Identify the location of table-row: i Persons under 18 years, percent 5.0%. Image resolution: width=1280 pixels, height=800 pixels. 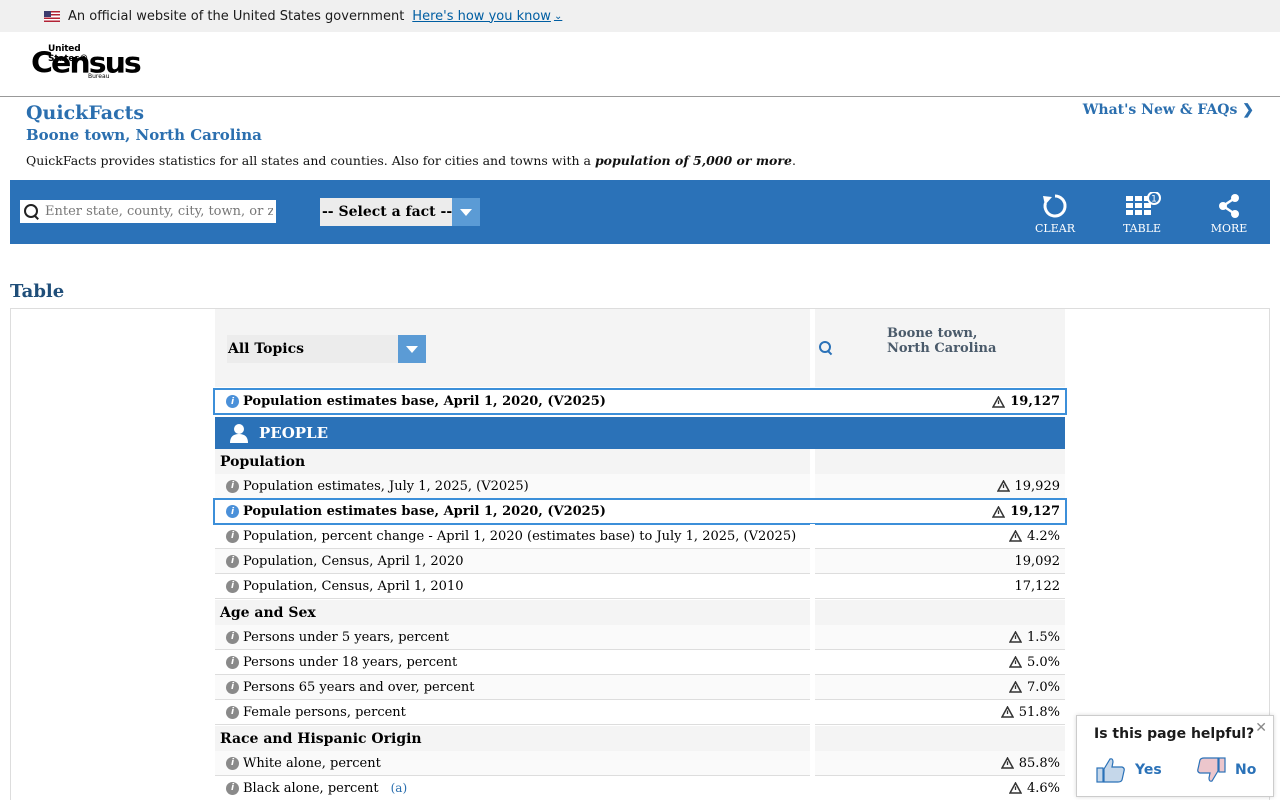
(640, 662).